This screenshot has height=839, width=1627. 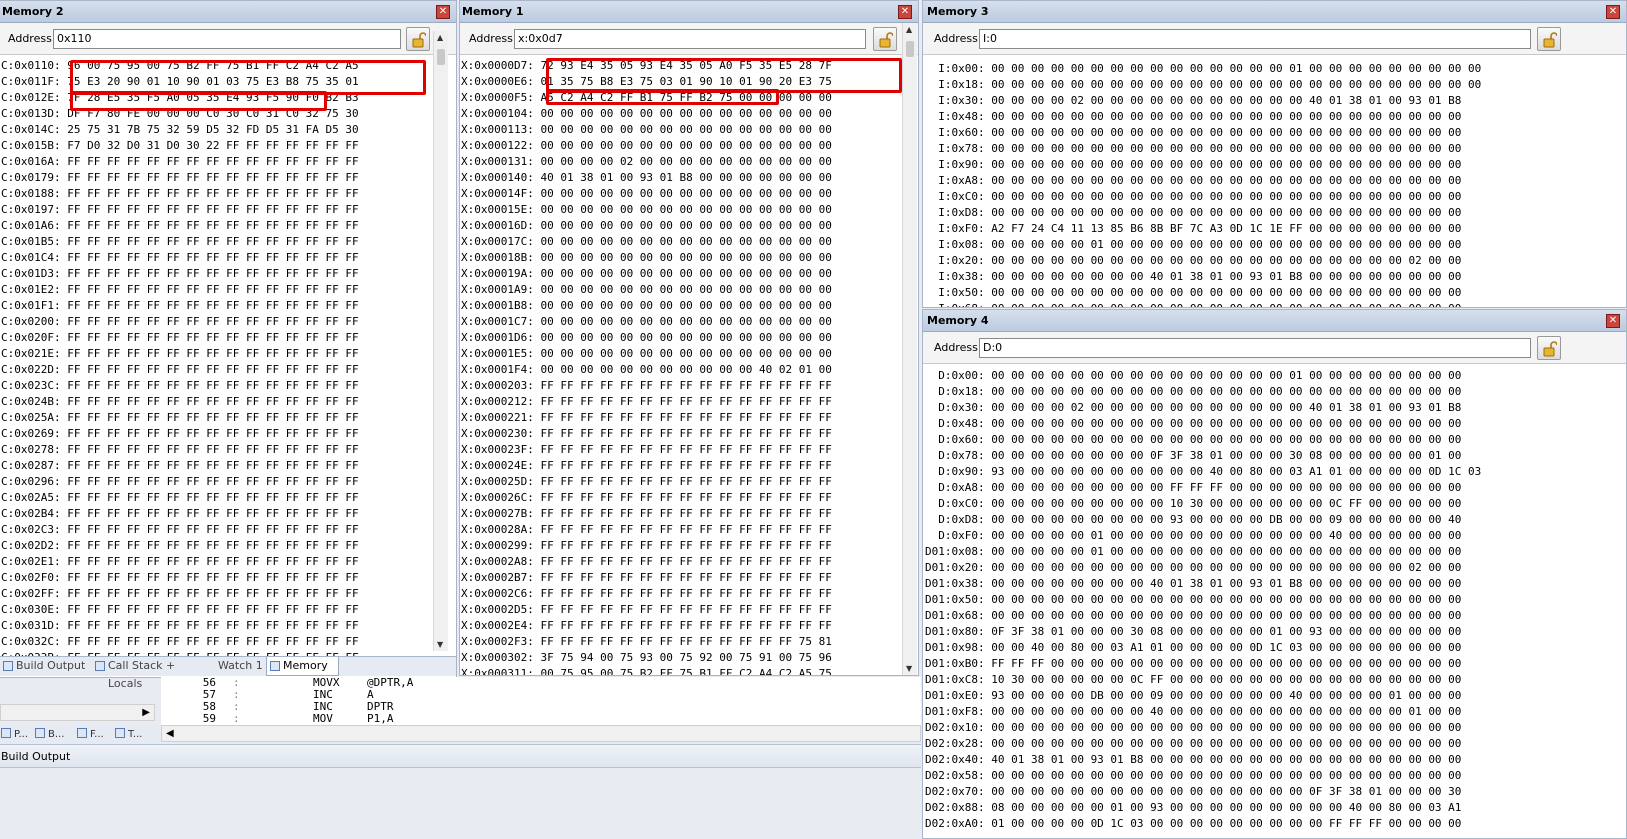 I want to click on code-line: 59: MOV P1,A, so click(x=541, y=719).